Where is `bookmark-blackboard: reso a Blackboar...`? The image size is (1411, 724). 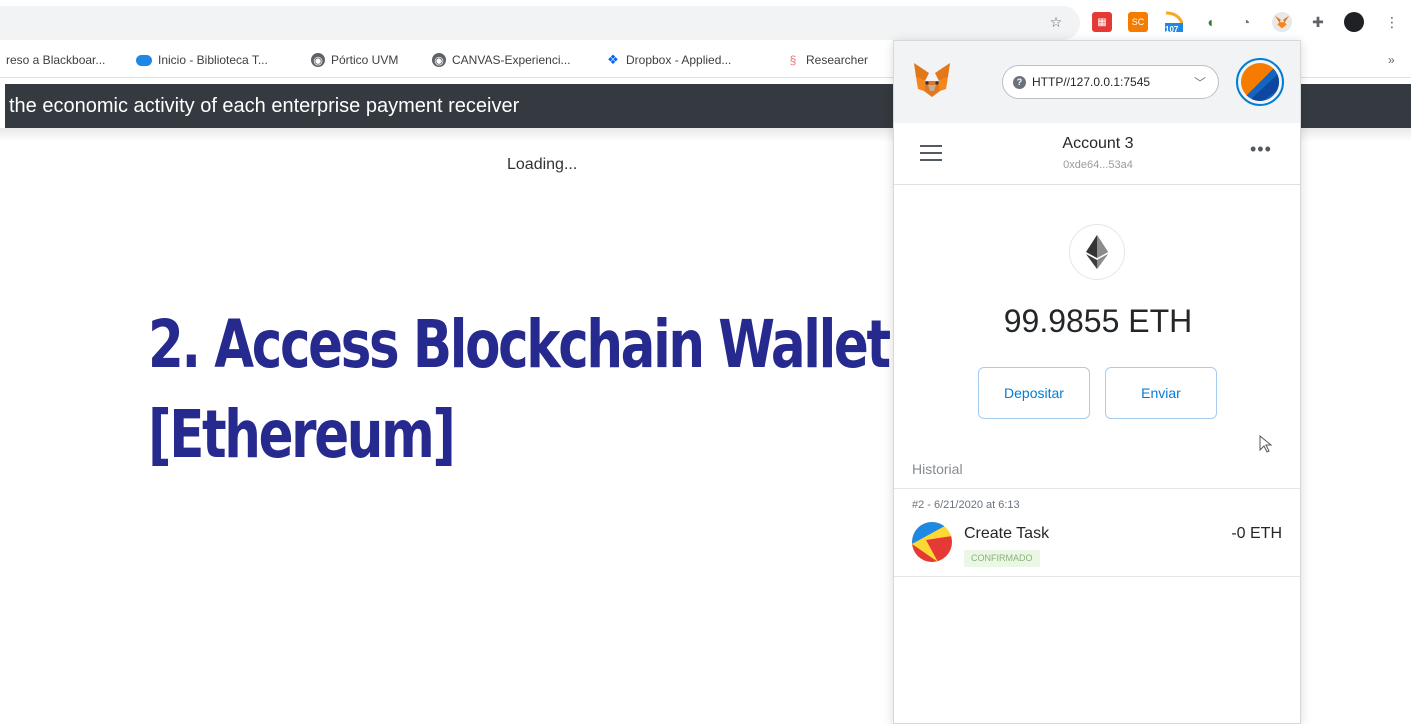 bookmark-blackboard: reso a Blackboar... is located at coordinates (55, 60).